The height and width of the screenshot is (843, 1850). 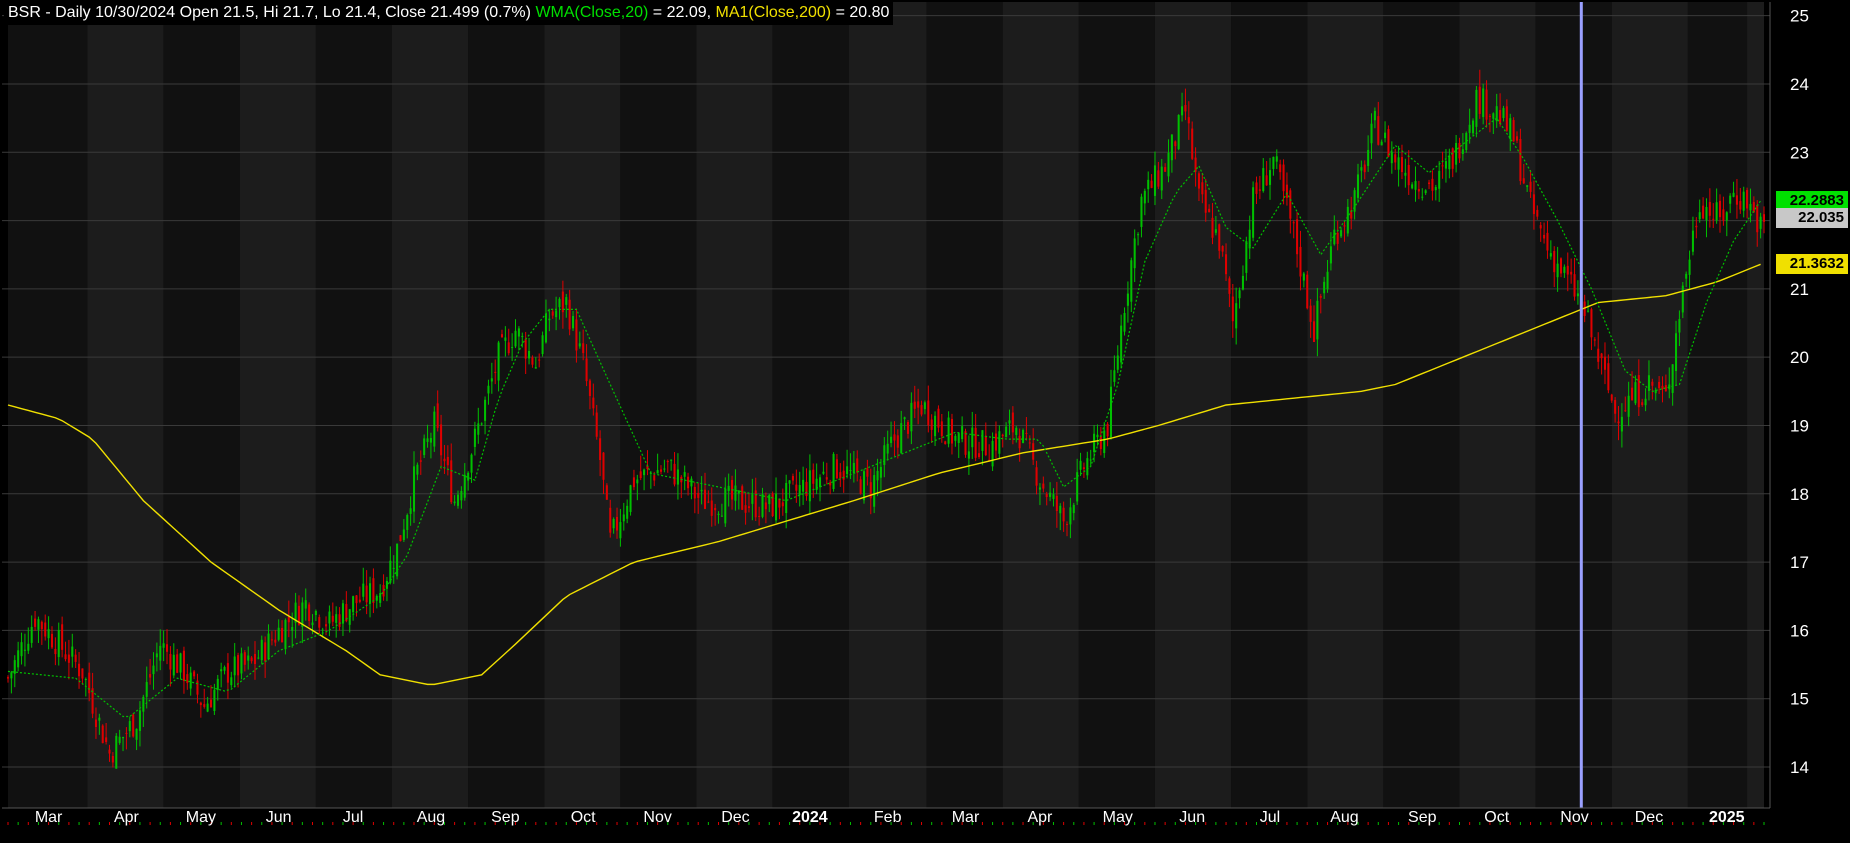 I want to click on x-tick-label: Feb, so click(x=888, y=817).